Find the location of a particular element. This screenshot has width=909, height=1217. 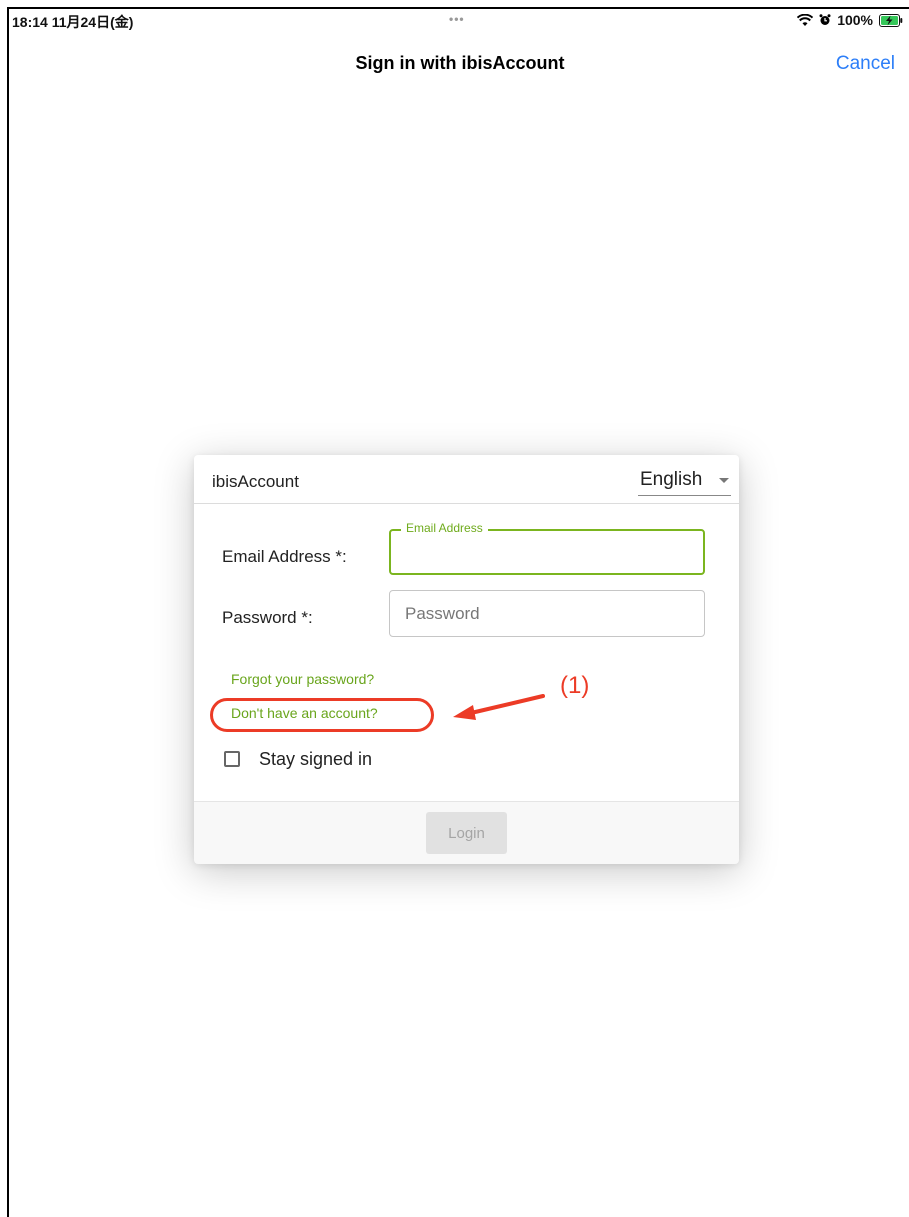

status-bar: 18:14 11月24日(金) ••• 100% is located at coordinates (459, 22).